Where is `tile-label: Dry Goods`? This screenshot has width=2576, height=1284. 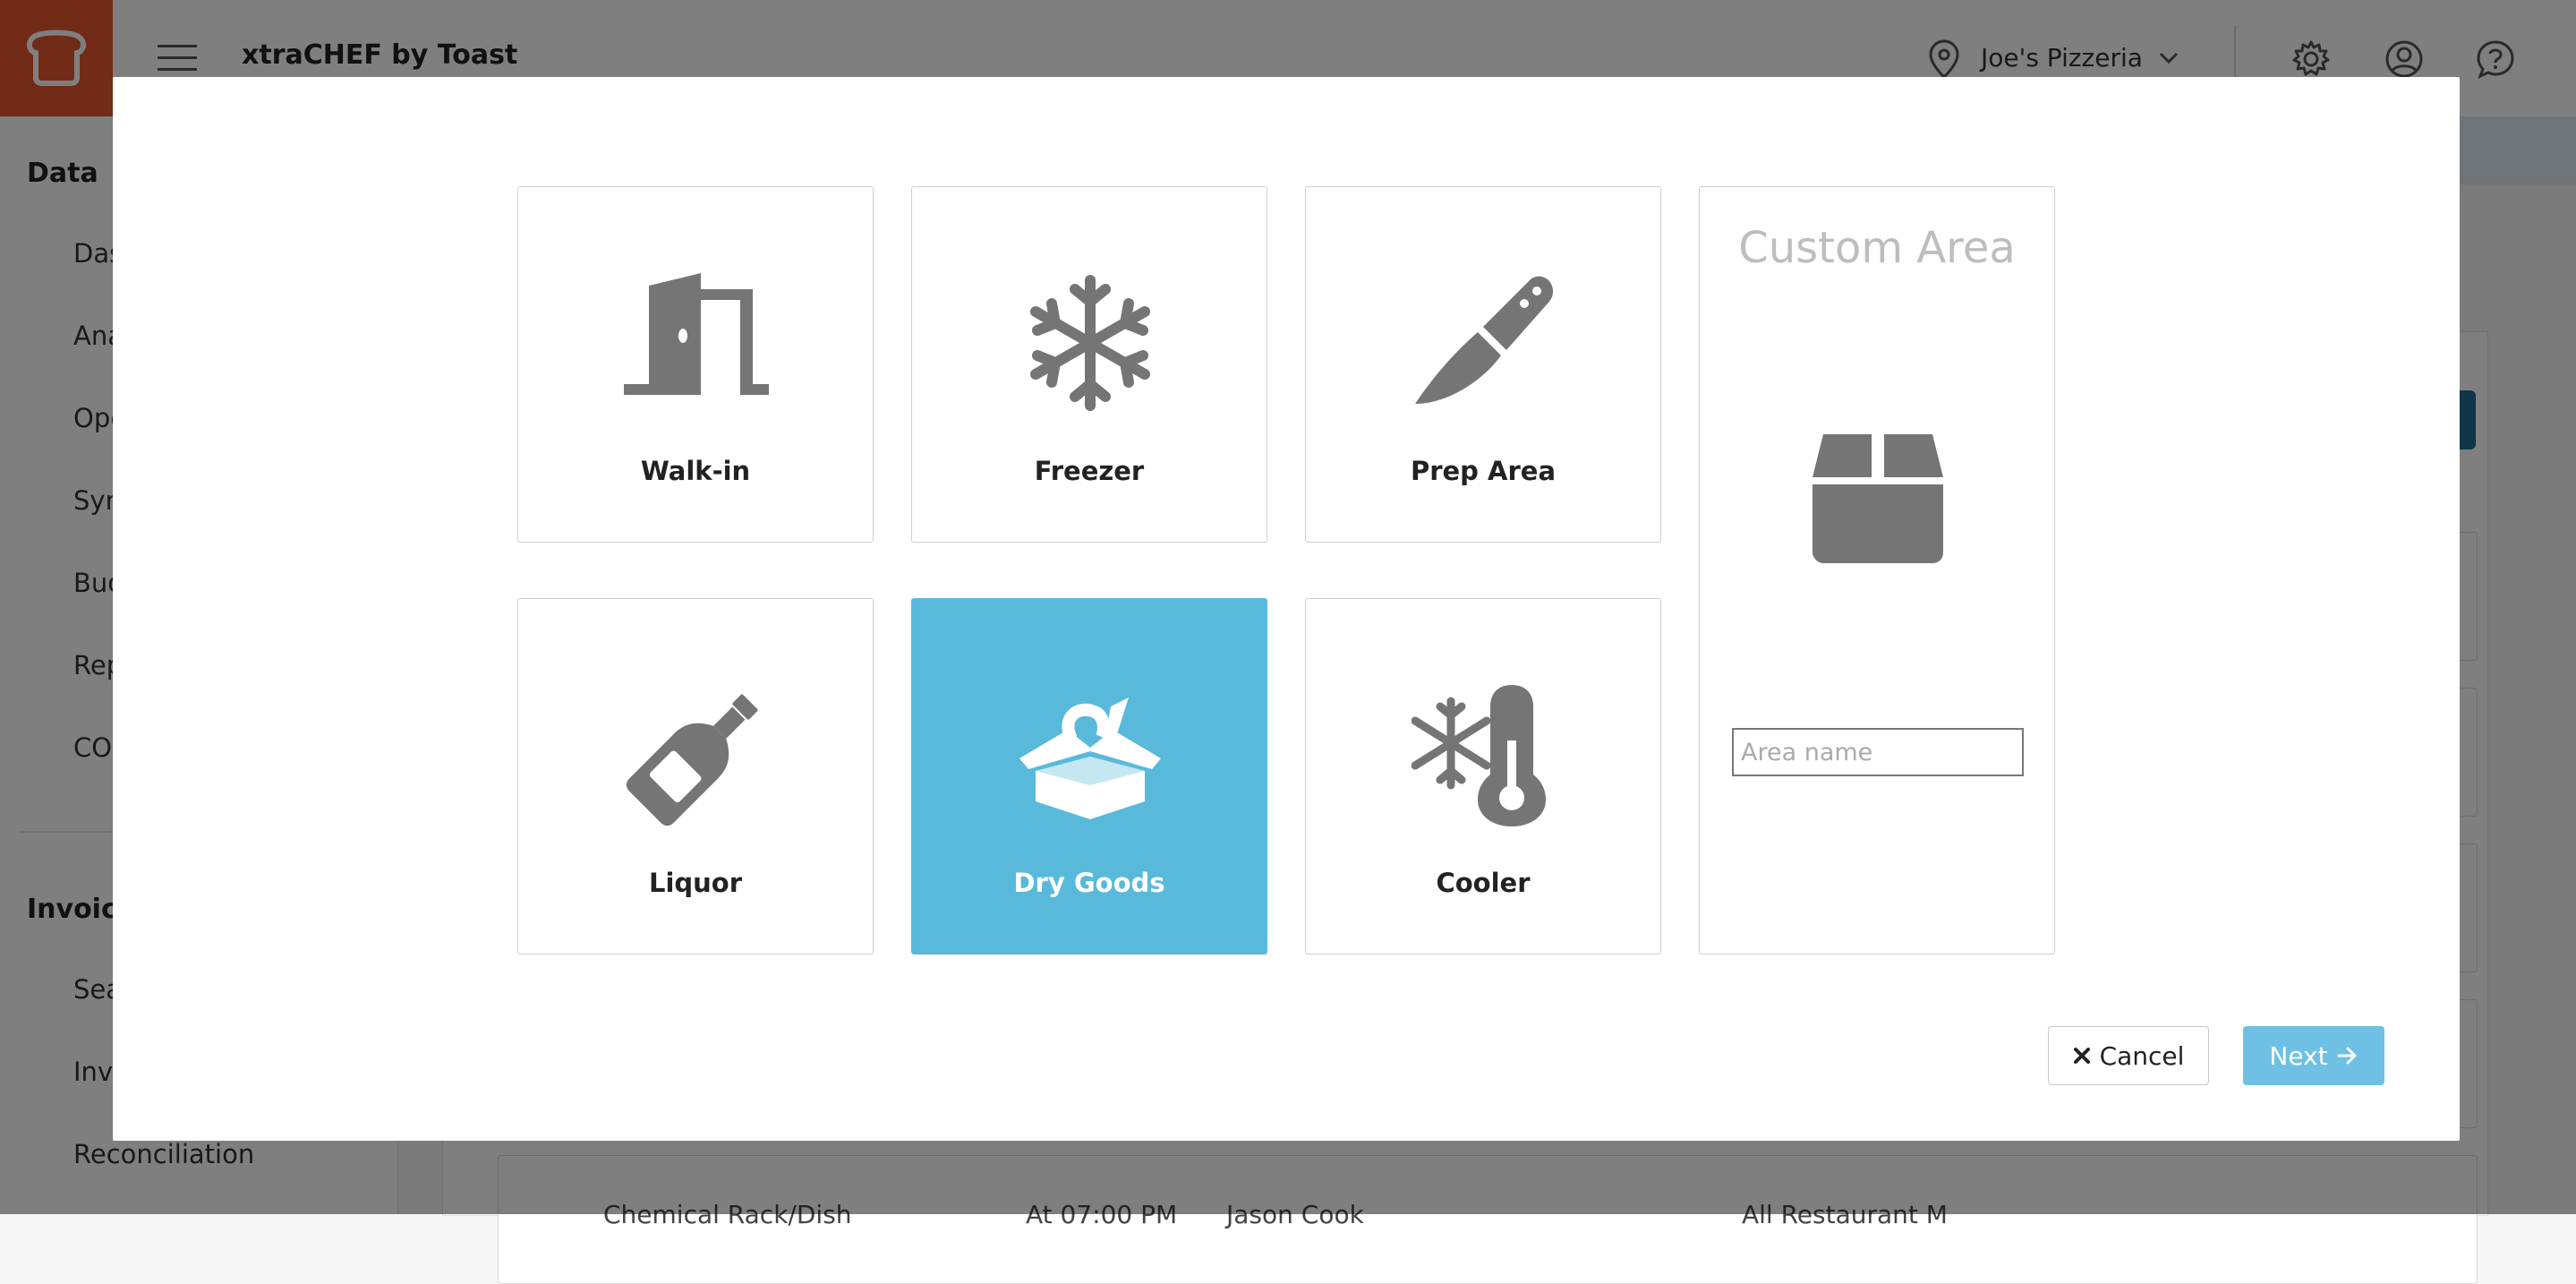
tile-label: Dry Goods is located at coordinates (1089, 883).